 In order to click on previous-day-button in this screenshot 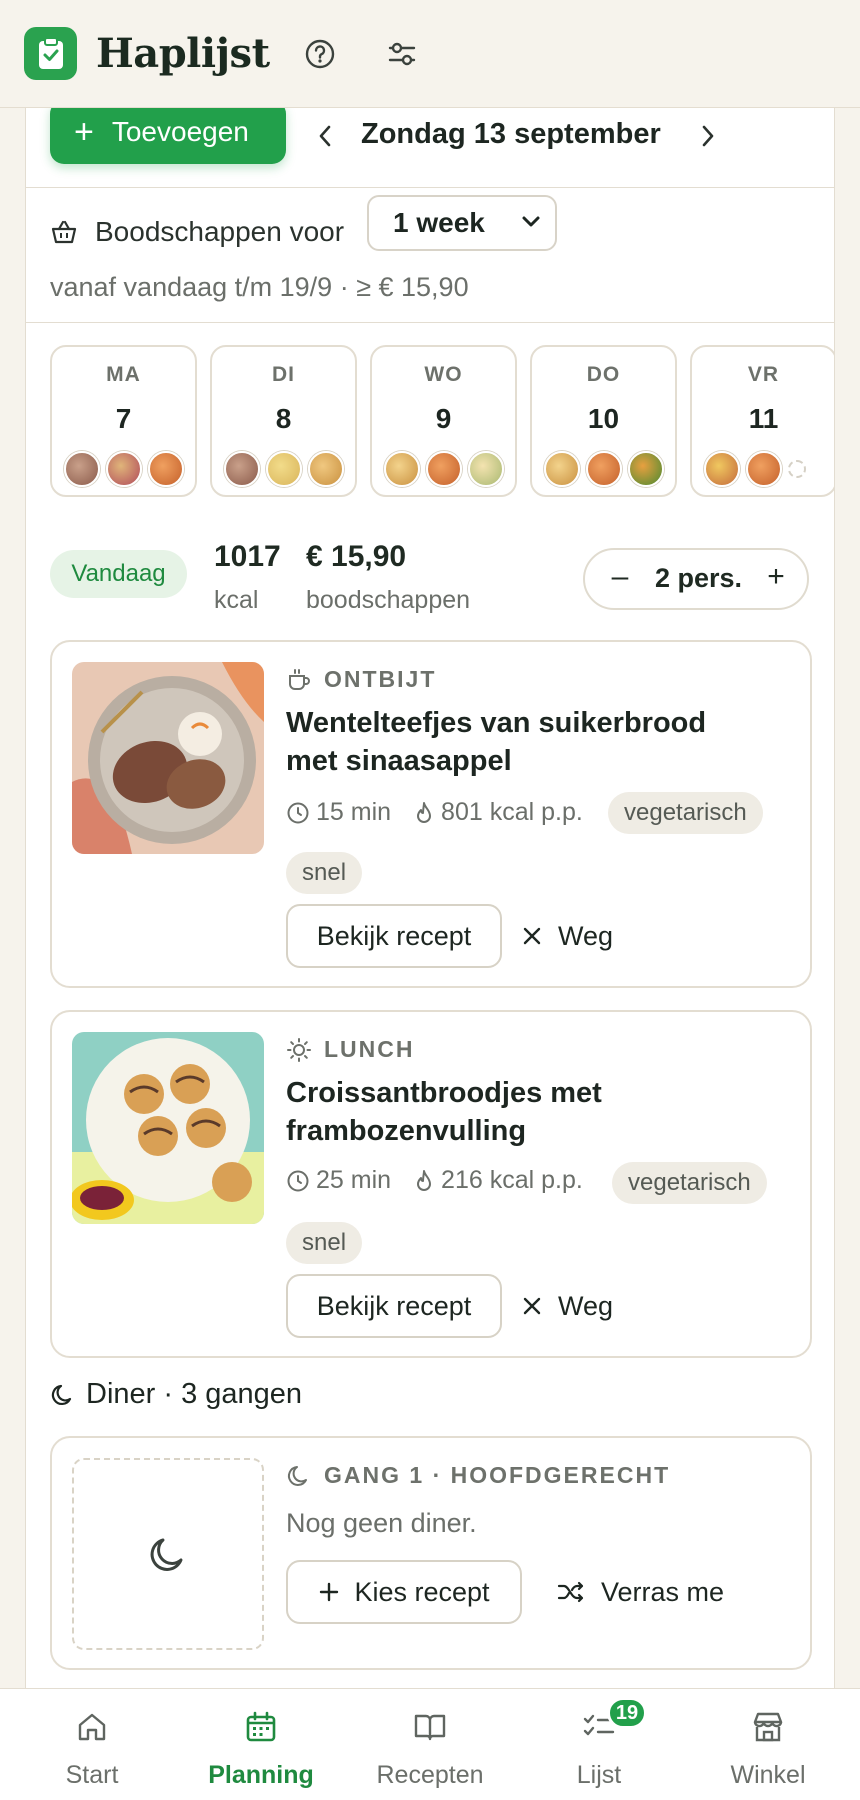, I will do `click(325, 136)`.